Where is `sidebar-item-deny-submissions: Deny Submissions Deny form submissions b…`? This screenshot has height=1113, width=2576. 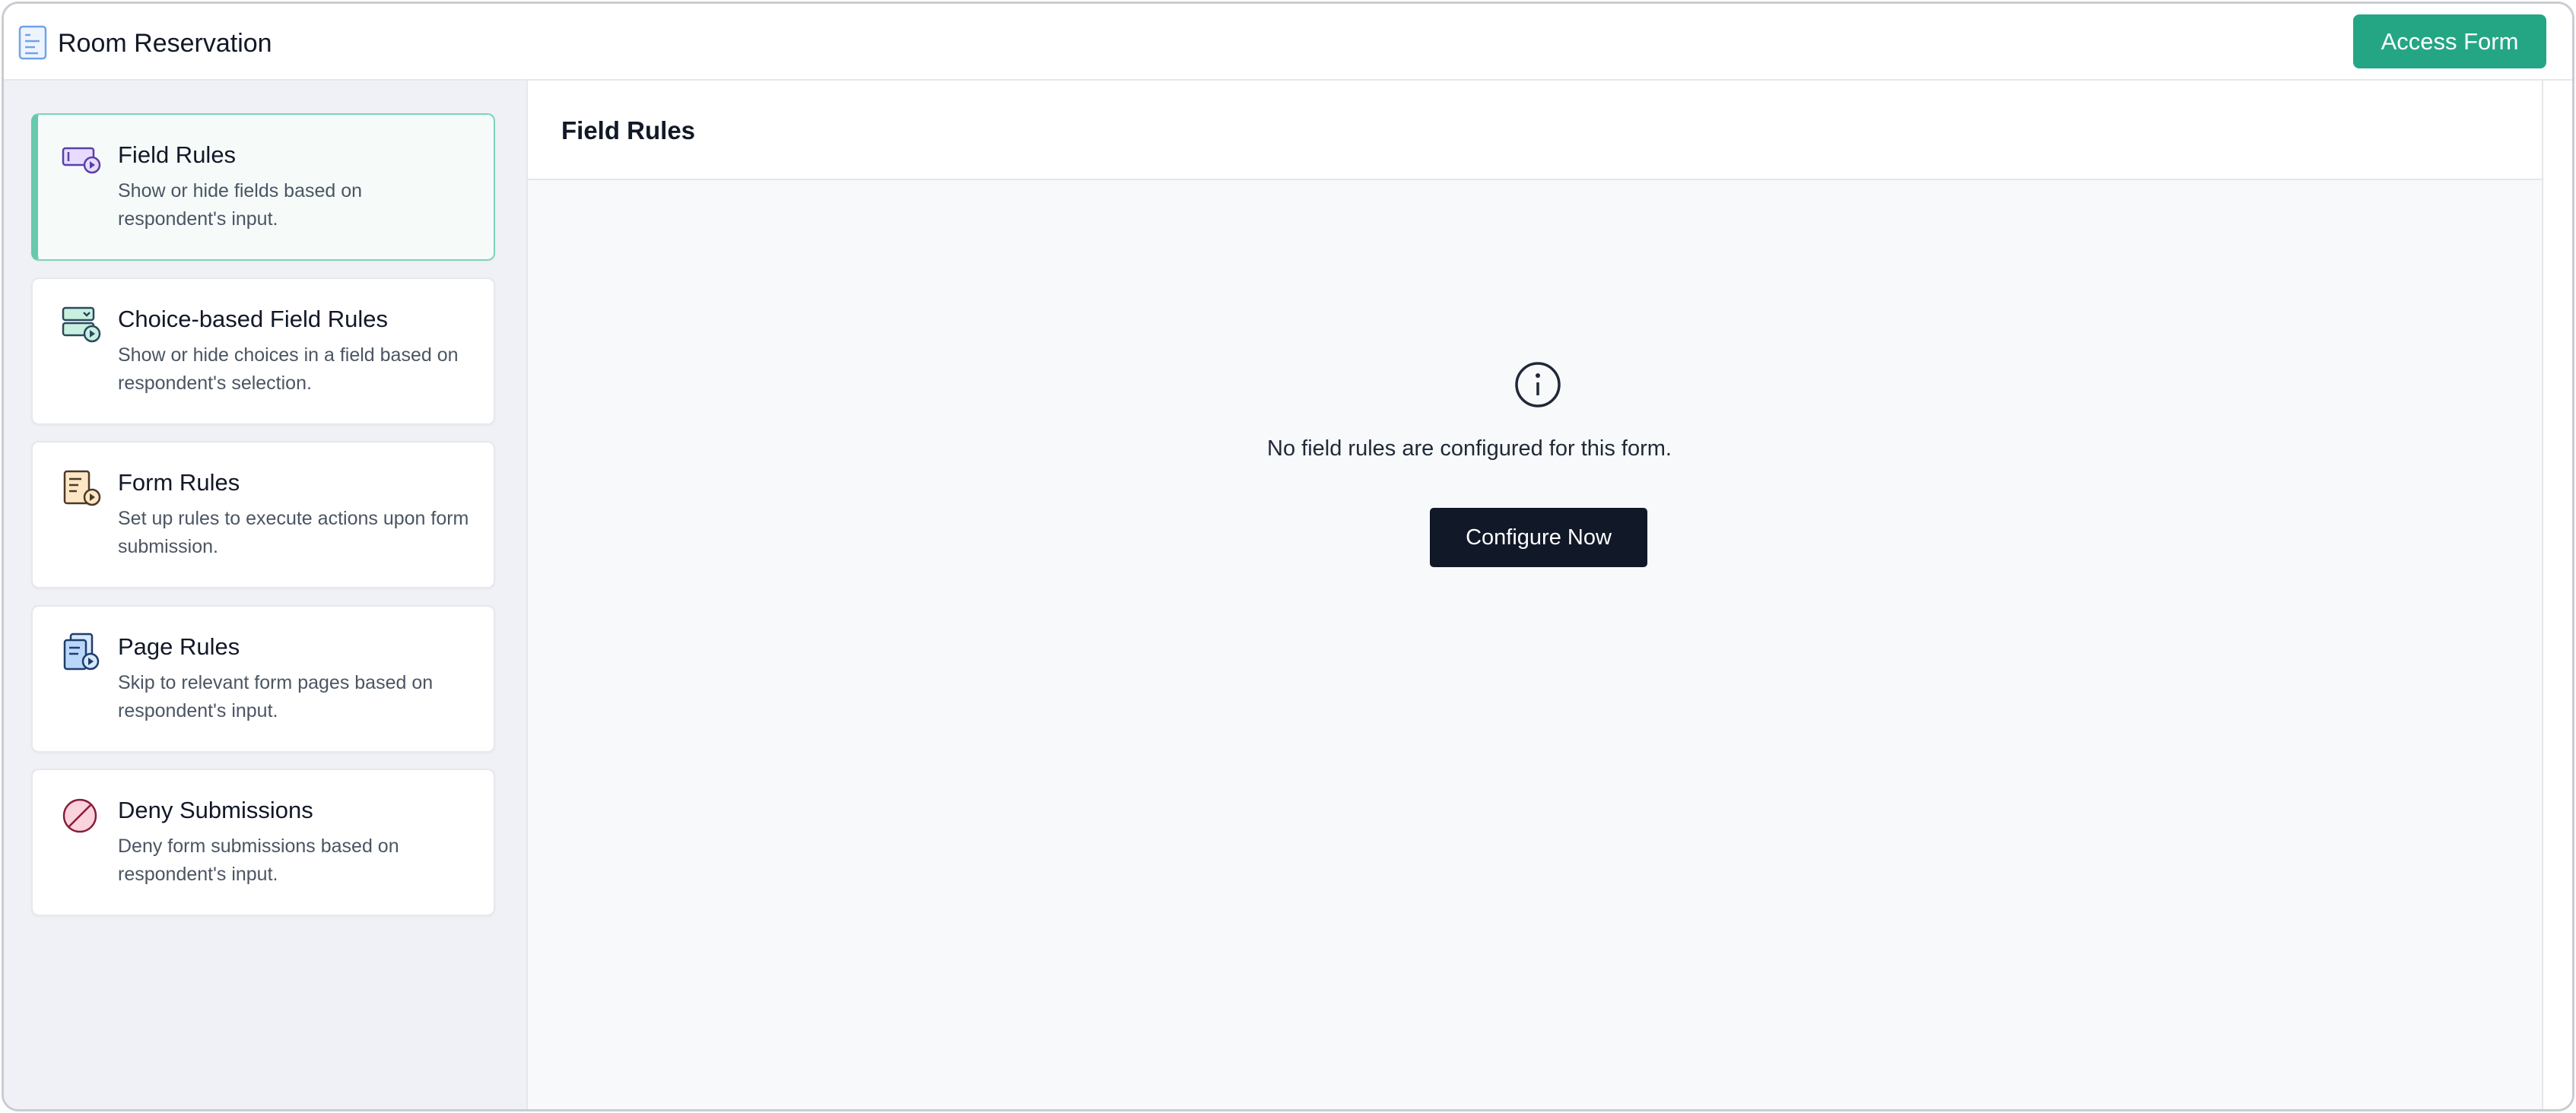 sidebar-item-deny-submissions: Deny Submissions Deny form submissions b… is located at coordinates (263, 842).